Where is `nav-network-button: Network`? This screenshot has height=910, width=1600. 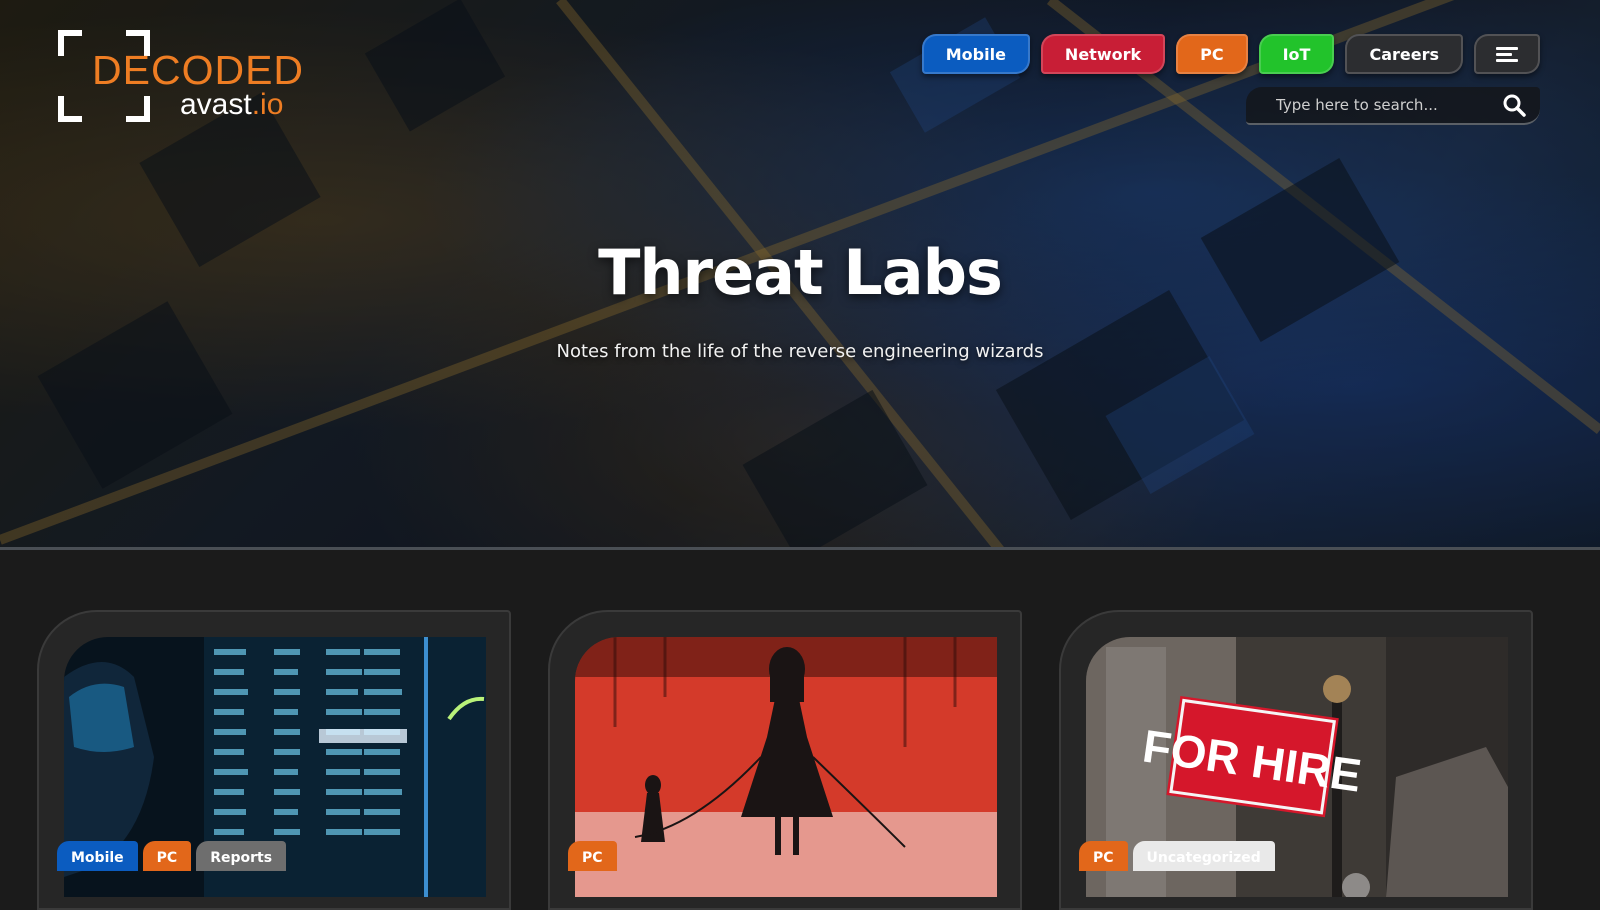
nav-network-button: Network is located at coordinates (1103, 54).